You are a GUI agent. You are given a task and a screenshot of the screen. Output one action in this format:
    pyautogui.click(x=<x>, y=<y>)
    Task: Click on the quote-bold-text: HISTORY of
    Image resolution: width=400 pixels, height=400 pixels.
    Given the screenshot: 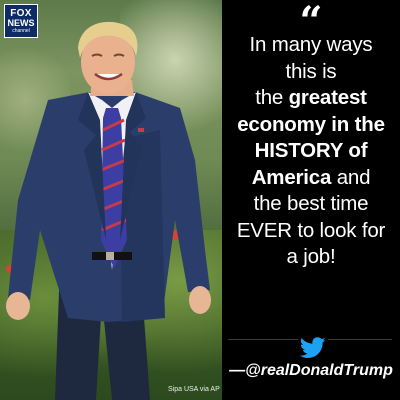 What is the action you would take?
    pyautogui.click(x=311, y=150)
    